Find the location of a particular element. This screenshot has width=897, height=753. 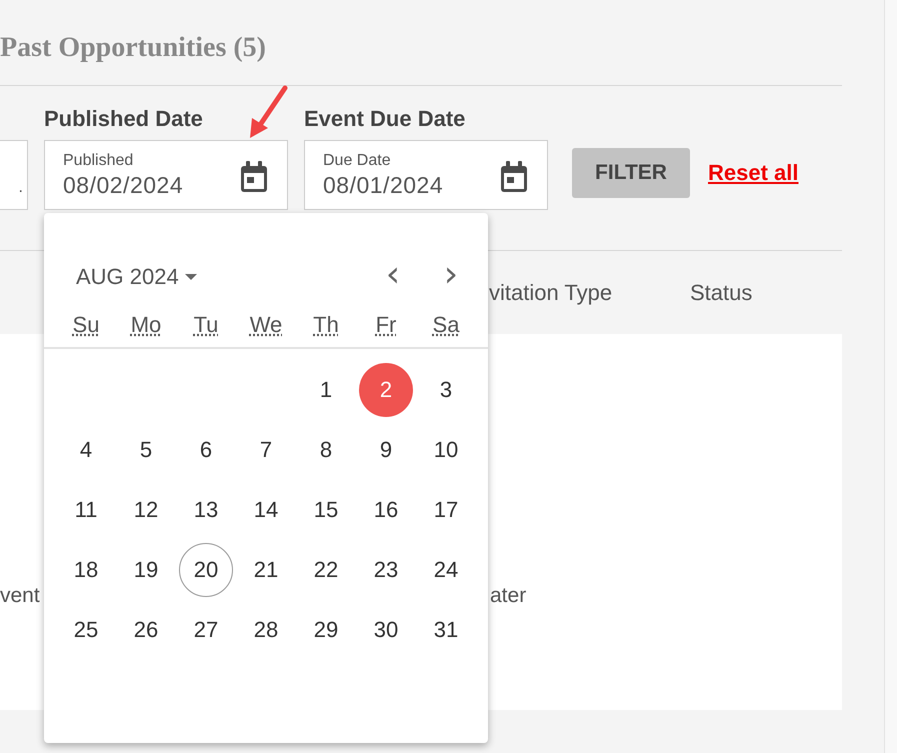

weekday-label: We is located at coordinates (266, 325).